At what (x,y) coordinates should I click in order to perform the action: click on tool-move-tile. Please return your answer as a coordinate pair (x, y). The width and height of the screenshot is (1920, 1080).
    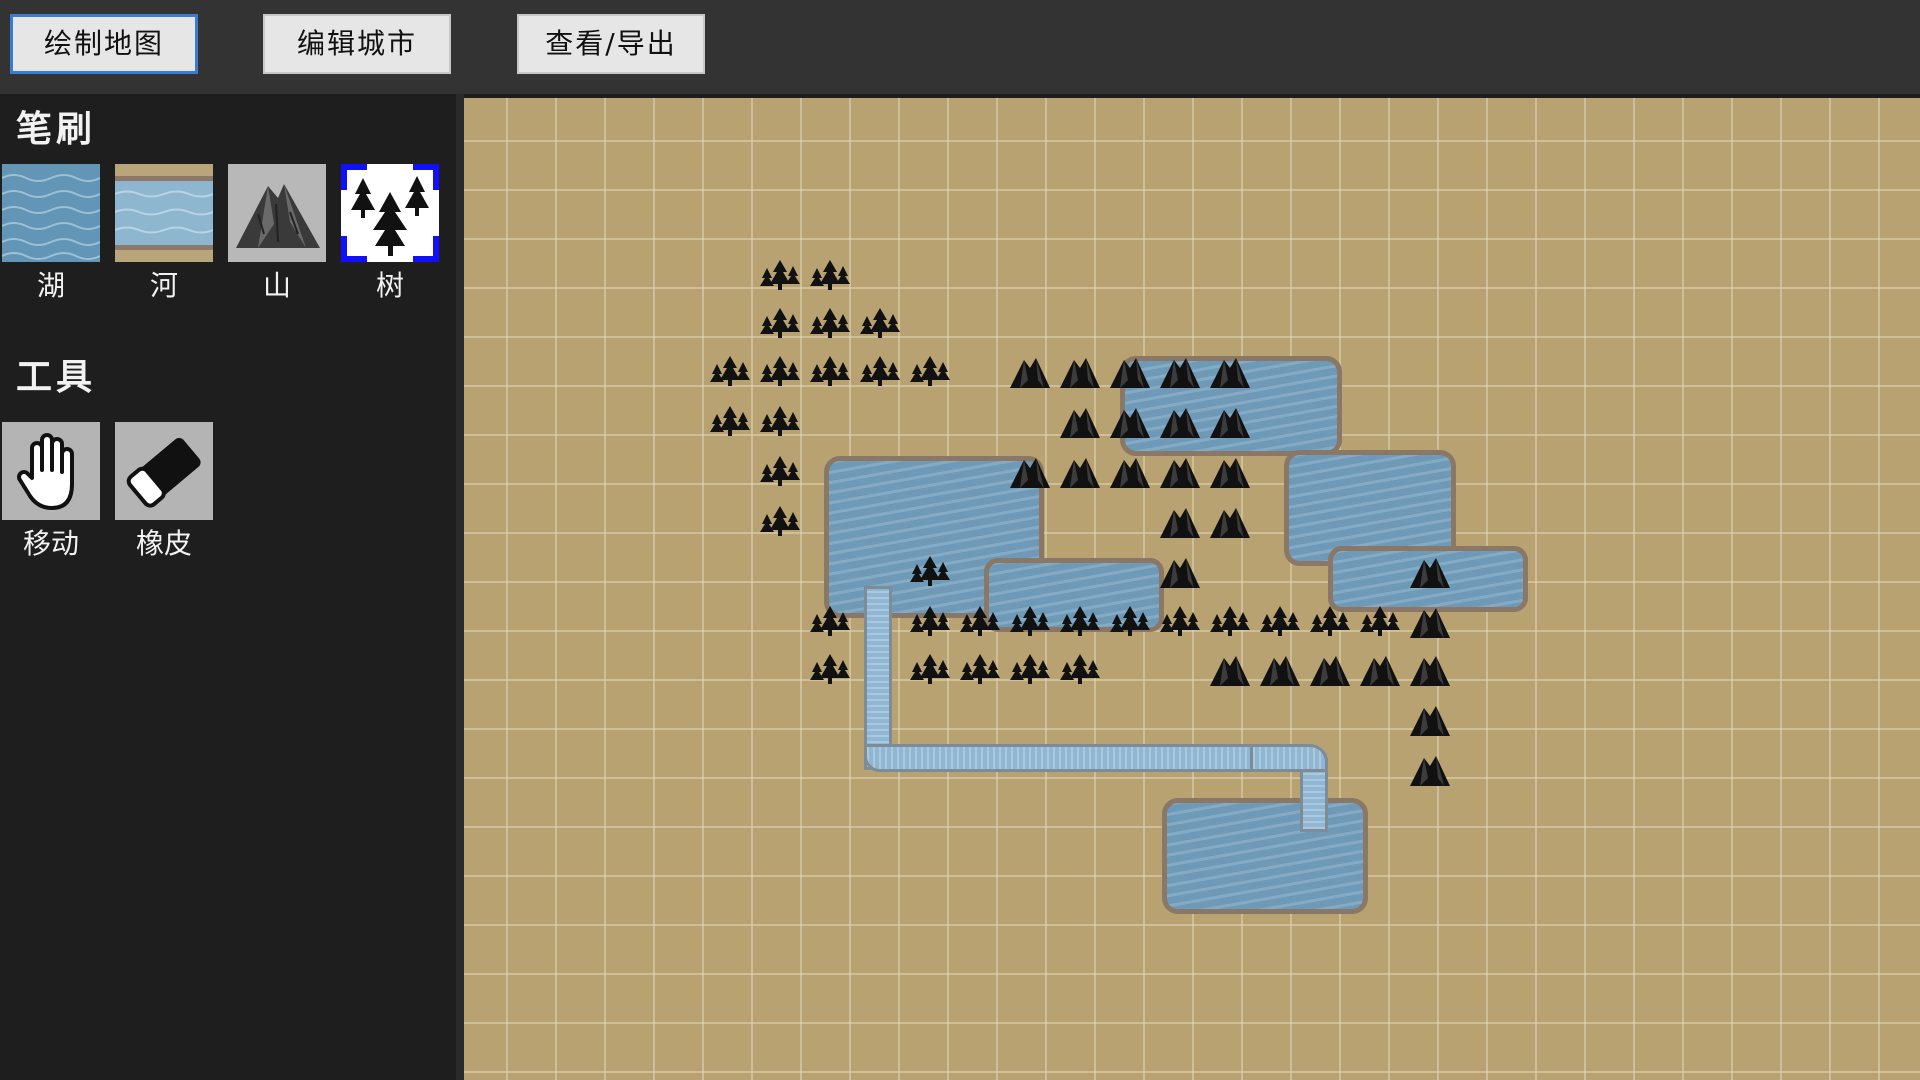
    Looking at the image, I should click on (51, 471).